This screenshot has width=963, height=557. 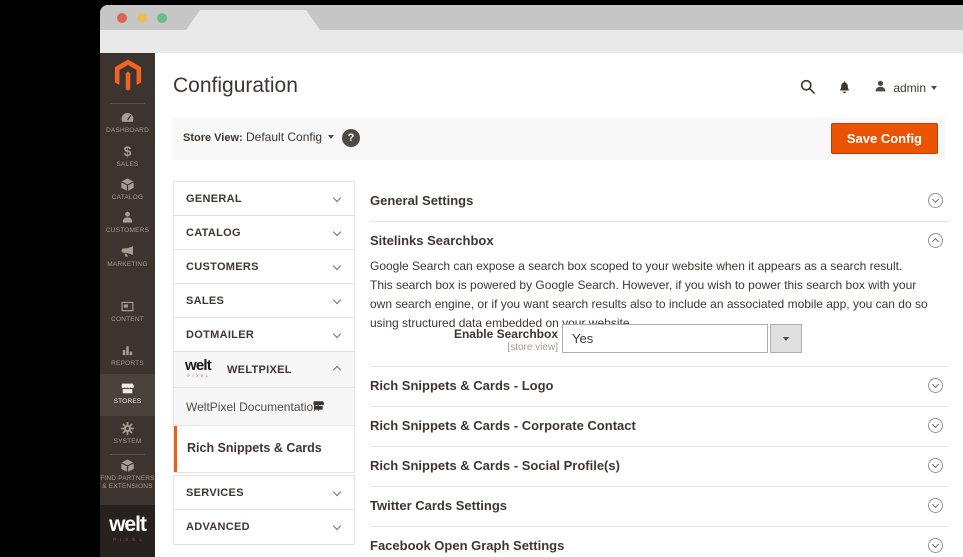 I want to click on config-nav-label: CUSTOMERS, so click(x=222, y=267).